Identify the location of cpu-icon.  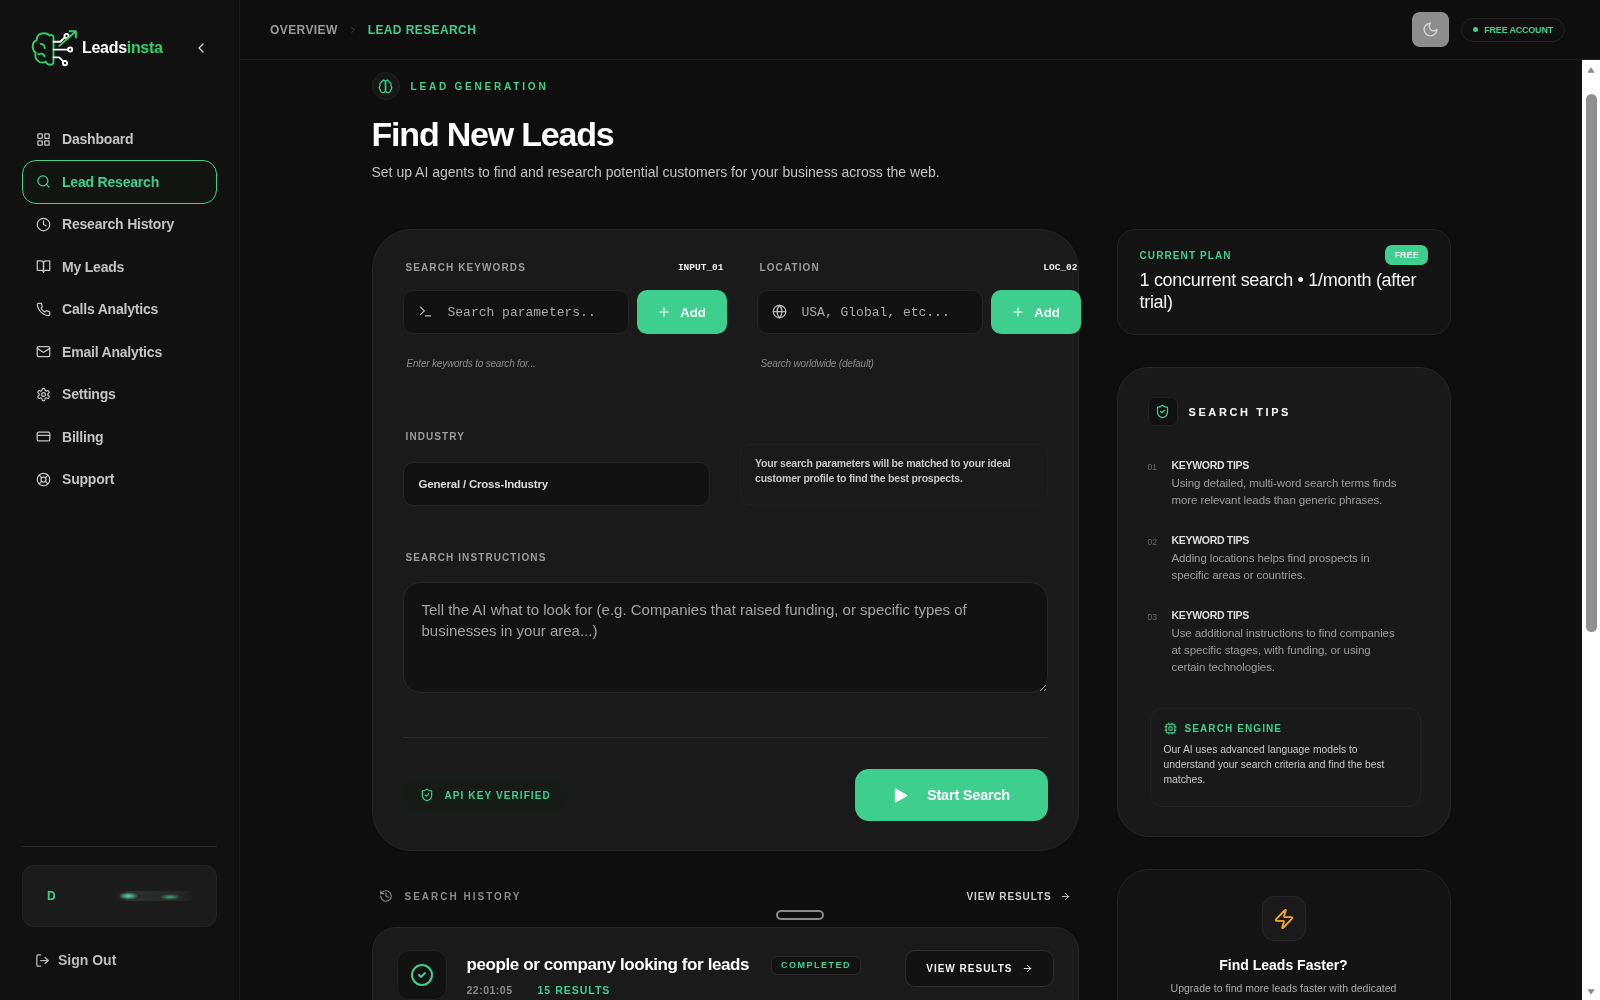
(1170, 728).